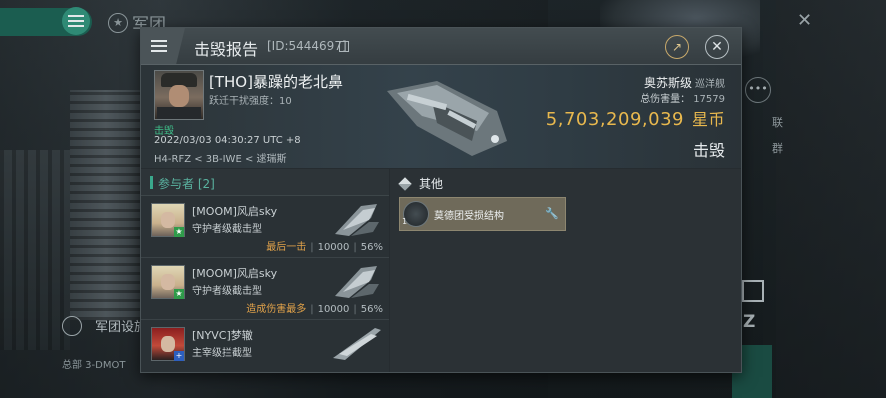 The width and height of the screenshot is (886, 398). I want to click on participant-name: [NYVC]梦辙, so click(222, 335).